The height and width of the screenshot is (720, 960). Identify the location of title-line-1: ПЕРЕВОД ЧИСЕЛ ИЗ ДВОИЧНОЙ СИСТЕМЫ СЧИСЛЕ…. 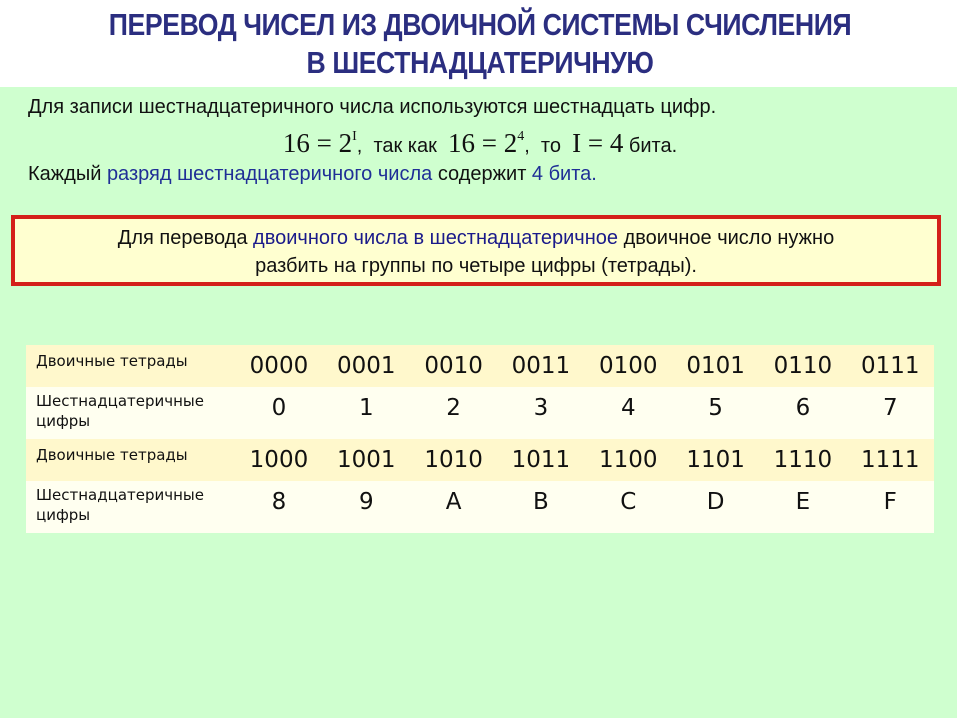
(480, 24).